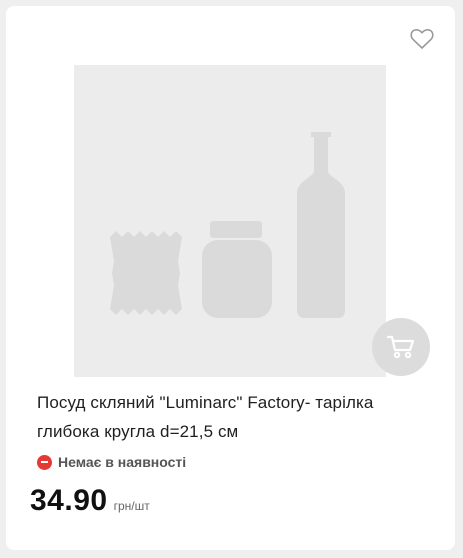  Describe the element at coordinates (69, 500) in the screenshot. I see `price-value: 34.90` at that location.